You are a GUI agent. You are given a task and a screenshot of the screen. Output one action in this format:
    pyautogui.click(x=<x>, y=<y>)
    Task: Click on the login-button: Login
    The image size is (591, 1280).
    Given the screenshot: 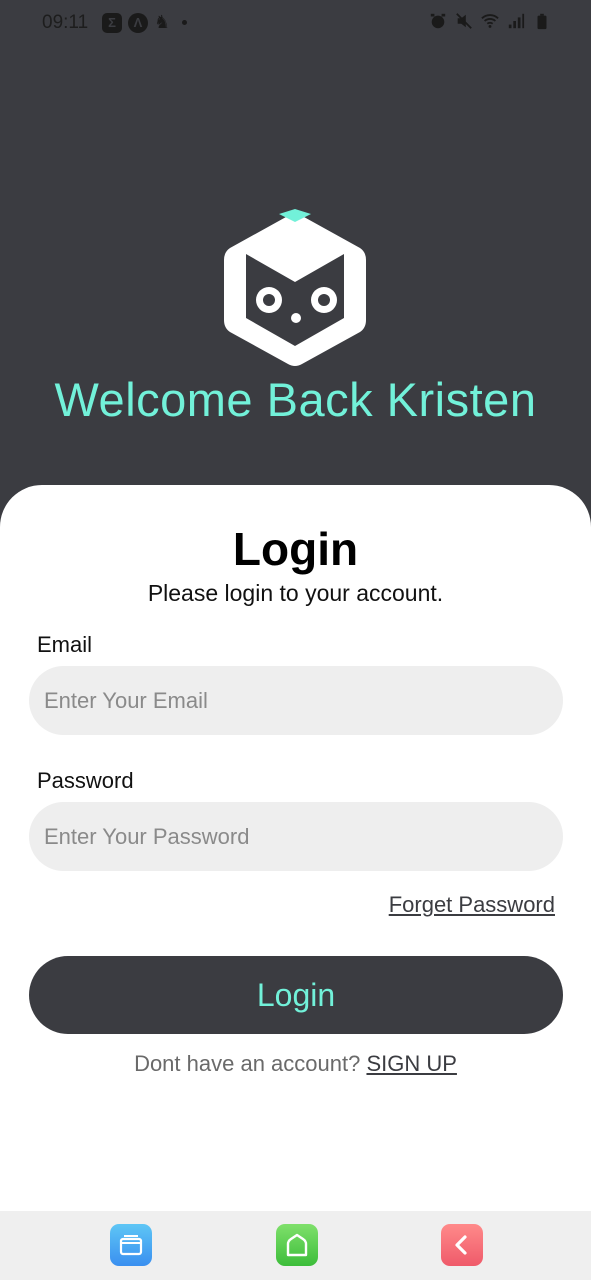 What is the action you would take?
    pyautogui.click(x=296, y=995)
    